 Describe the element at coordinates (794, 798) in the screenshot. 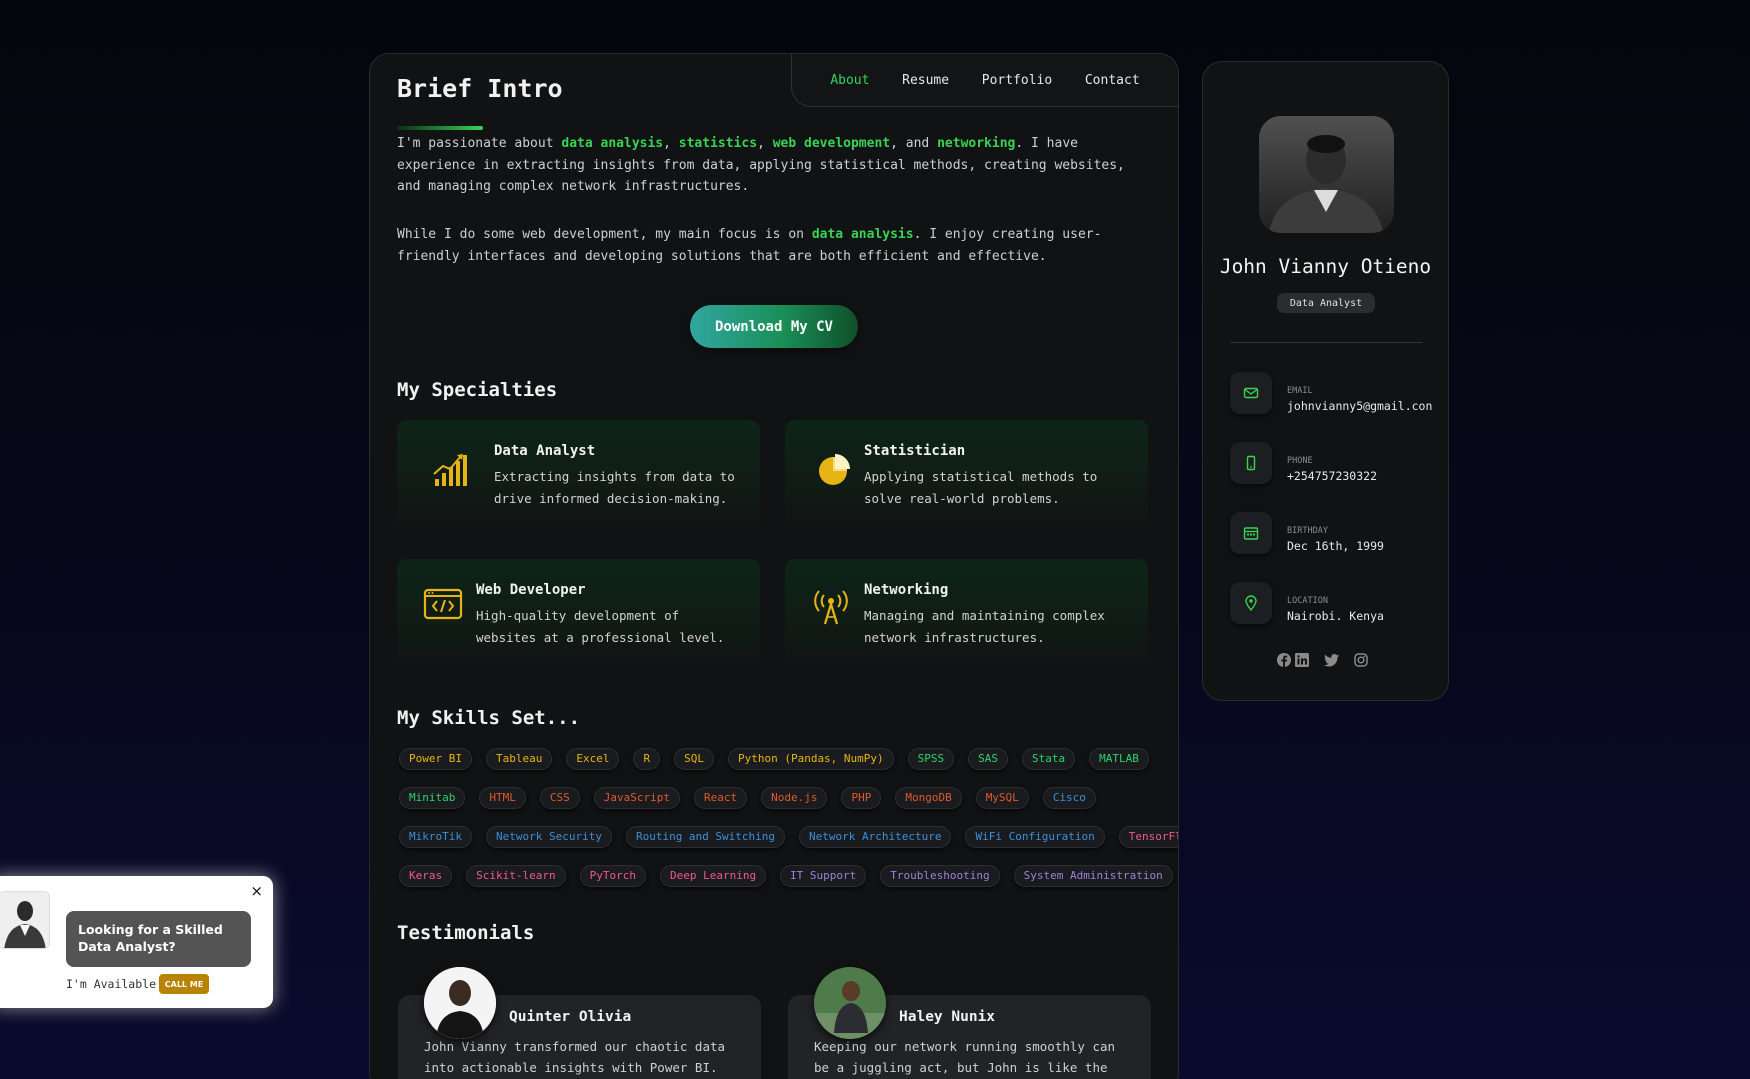

I see `skill-chip: Node.js` at that location.